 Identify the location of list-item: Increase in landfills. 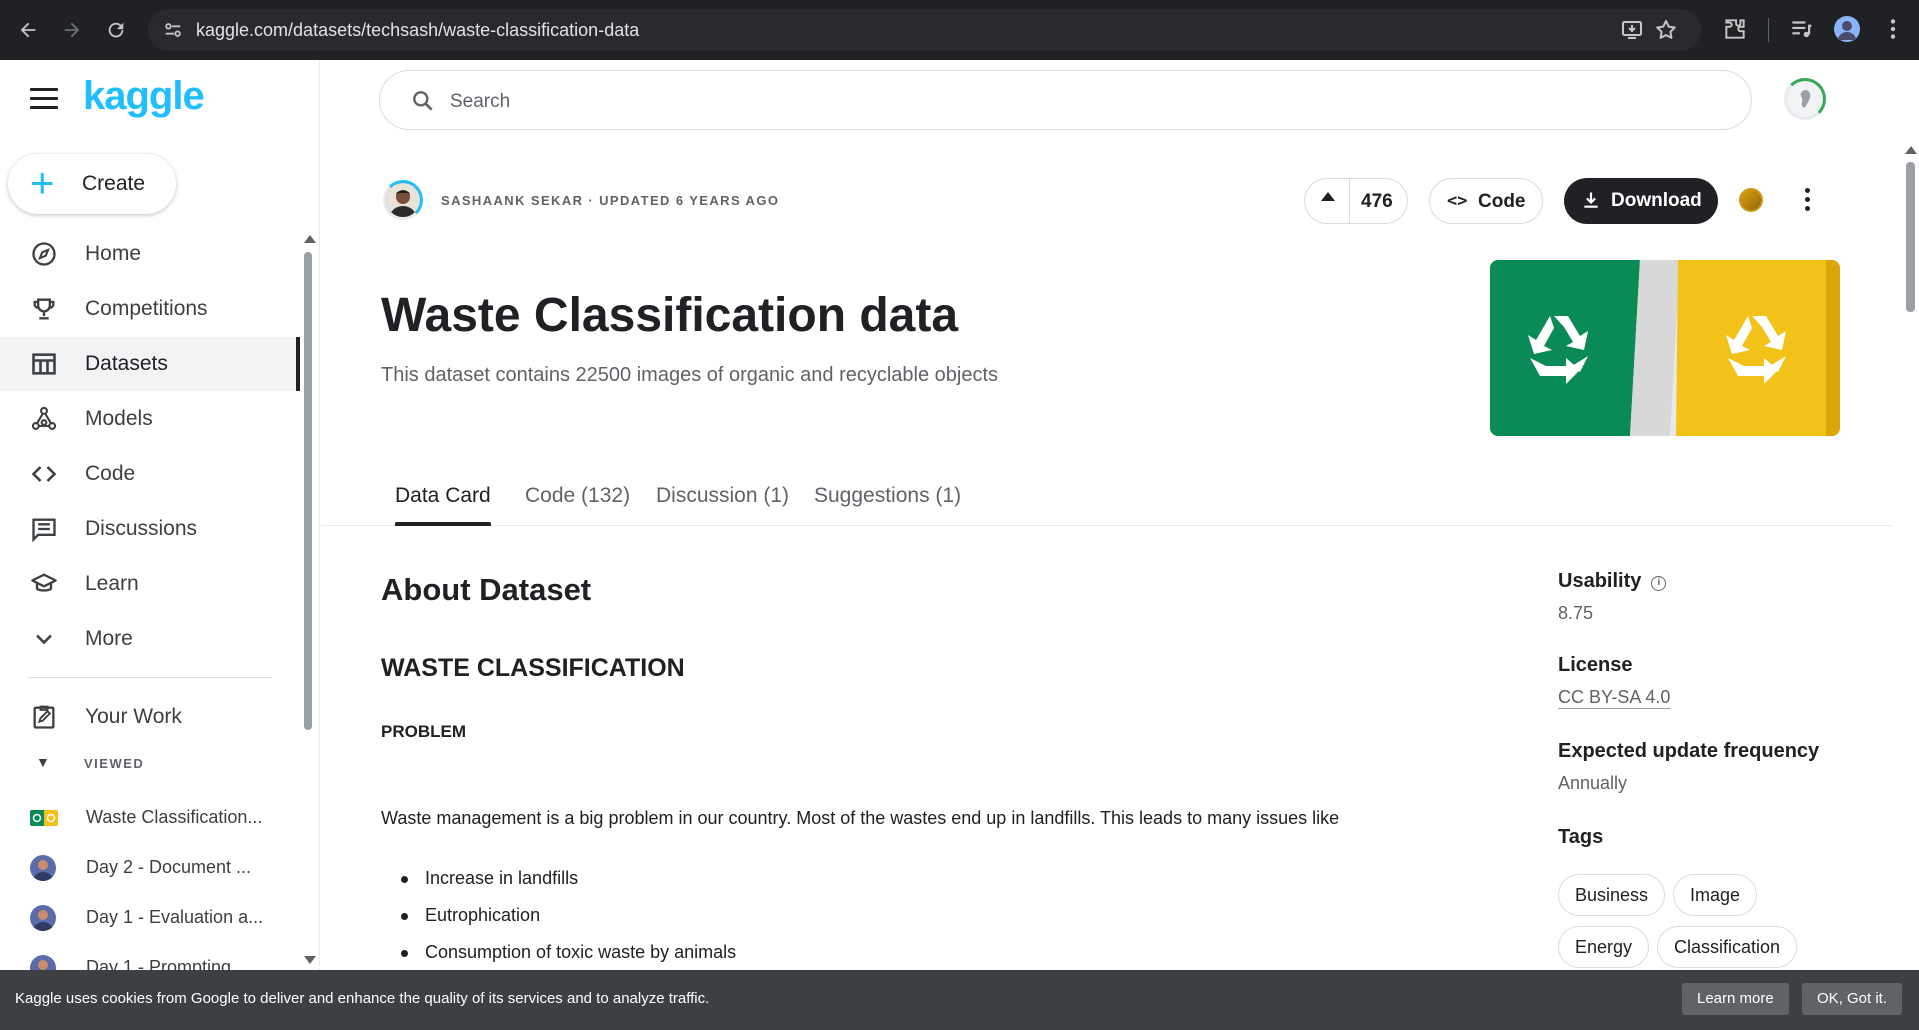
(558, 886).